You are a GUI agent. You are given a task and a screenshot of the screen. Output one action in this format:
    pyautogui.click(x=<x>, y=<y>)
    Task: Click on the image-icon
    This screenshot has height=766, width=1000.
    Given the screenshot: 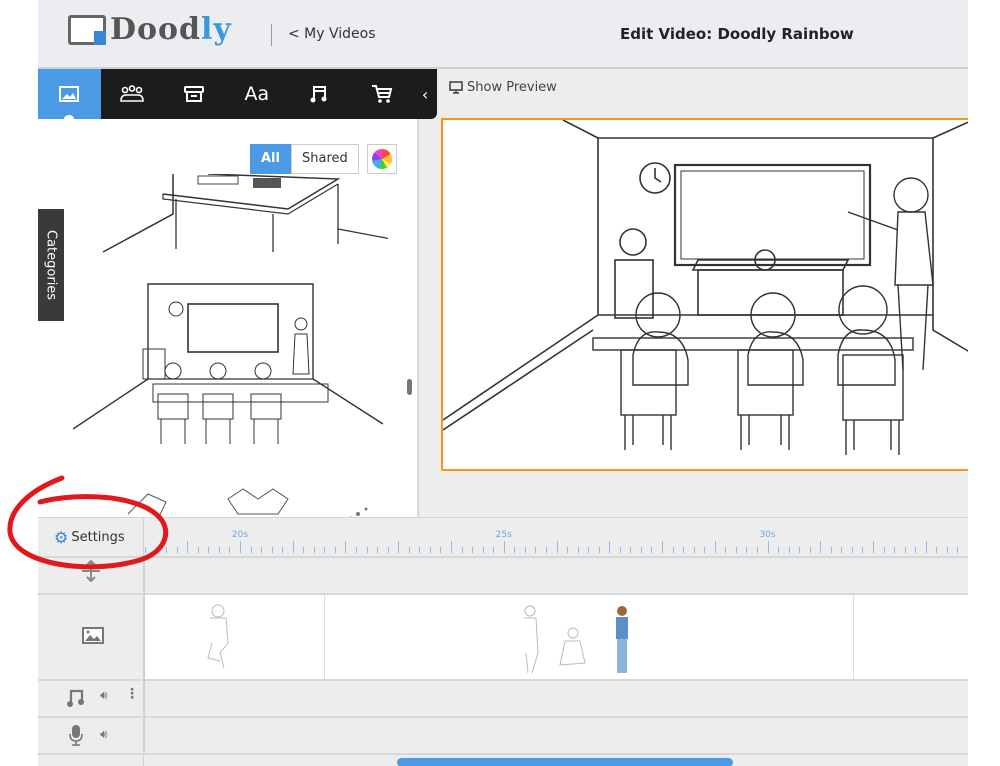 What is the action you would take?
    pyautogui.click(x=69, y=94)
    